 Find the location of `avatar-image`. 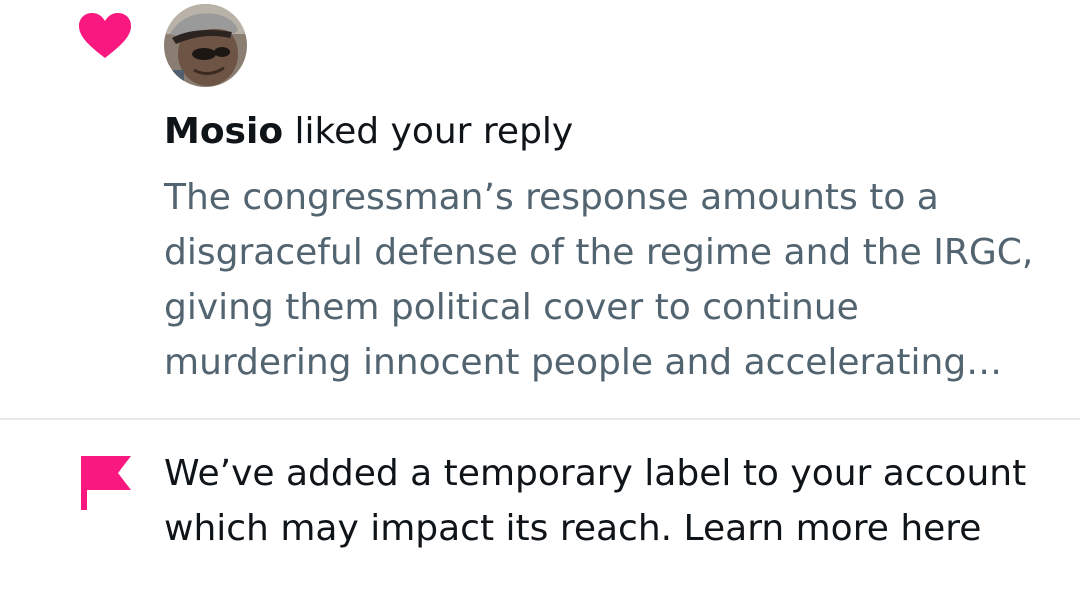

avatar-image is located at coordinates (205, 45).